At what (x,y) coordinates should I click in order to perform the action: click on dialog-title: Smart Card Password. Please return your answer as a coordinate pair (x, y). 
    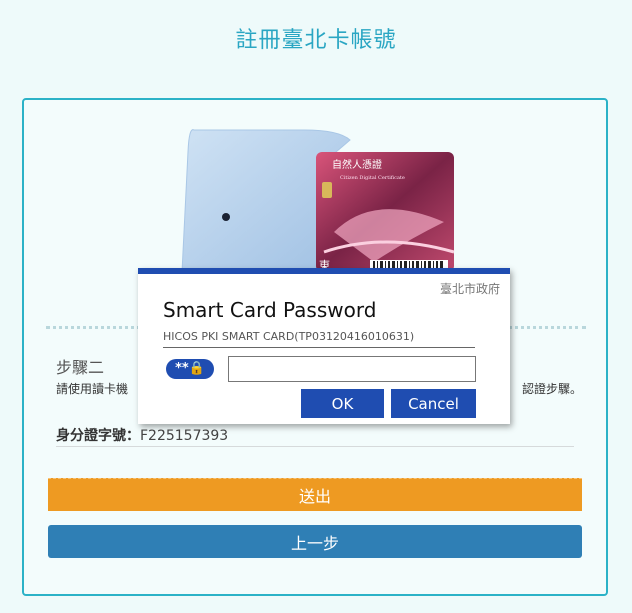
    Looking at the image, I should click on (270, 310).